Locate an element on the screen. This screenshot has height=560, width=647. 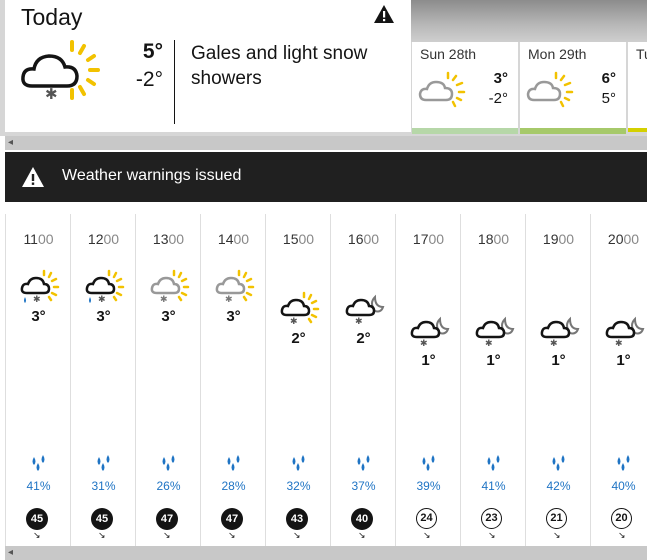
day-name: Mon 29th is located at coordinates (557, 54).